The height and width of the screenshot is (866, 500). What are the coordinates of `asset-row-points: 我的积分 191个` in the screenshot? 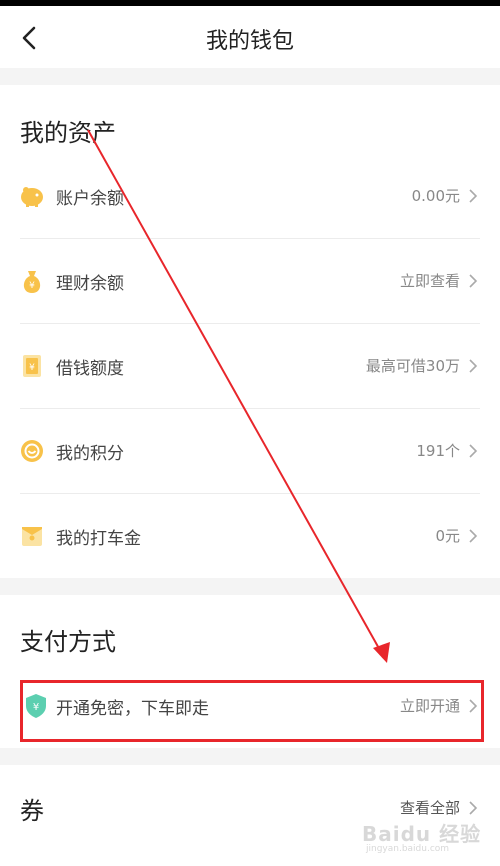 It's located at (250, 450).